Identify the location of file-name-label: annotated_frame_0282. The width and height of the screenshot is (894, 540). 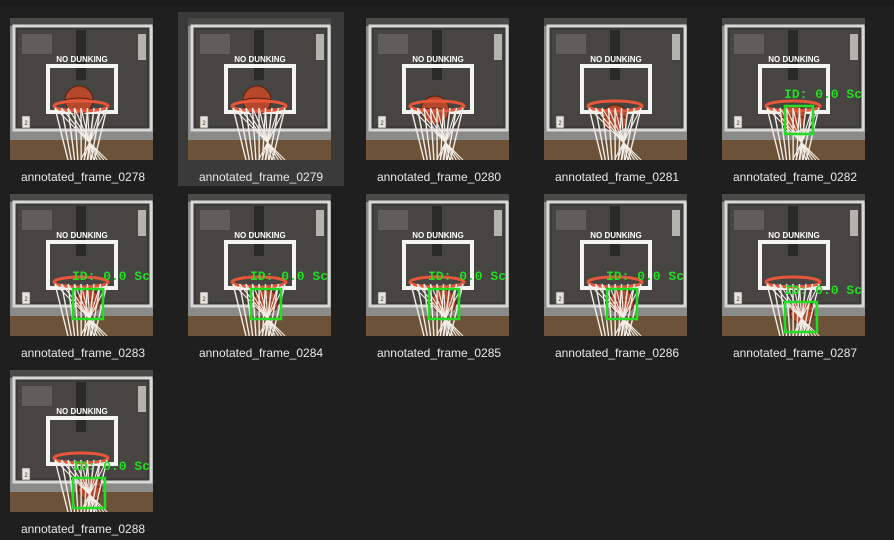
(795, 177).